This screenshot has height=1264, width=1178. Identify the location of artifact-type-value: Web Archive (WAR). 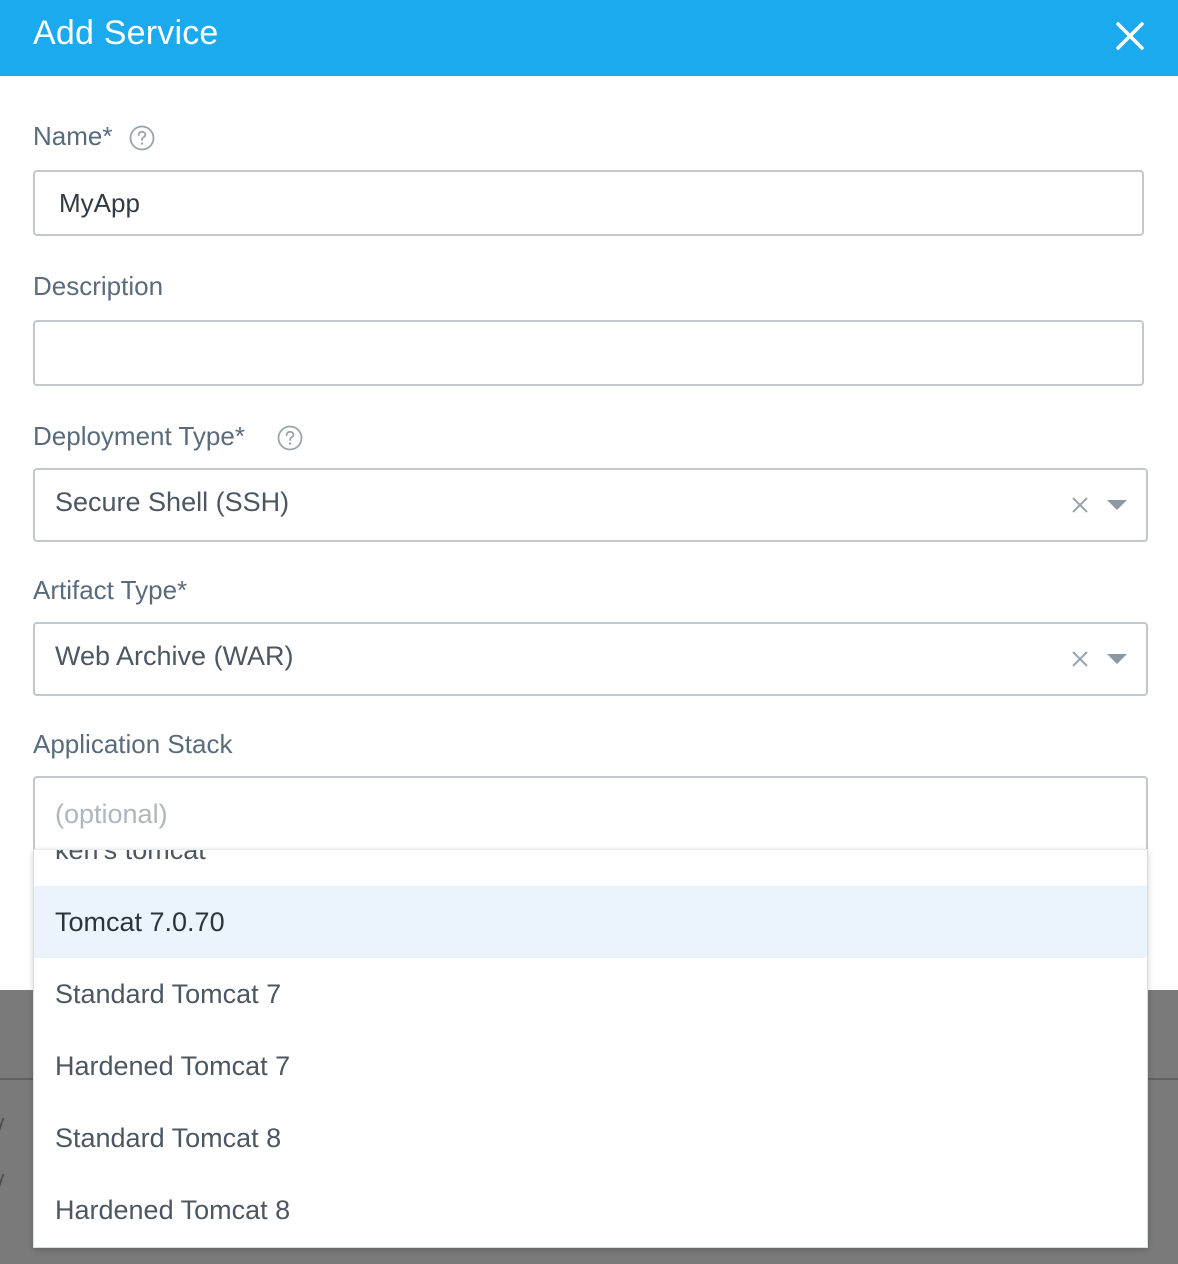
(174, 656).